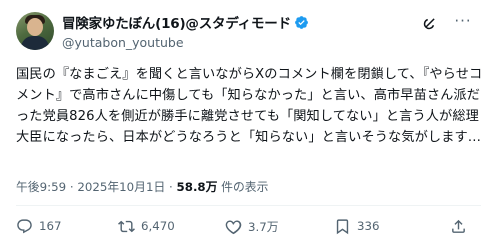 This screenshot has width=497, height=240. Describe the element at coordinates (368, 226) in the screenshot. I see `bookmark-count: 336` at that location.